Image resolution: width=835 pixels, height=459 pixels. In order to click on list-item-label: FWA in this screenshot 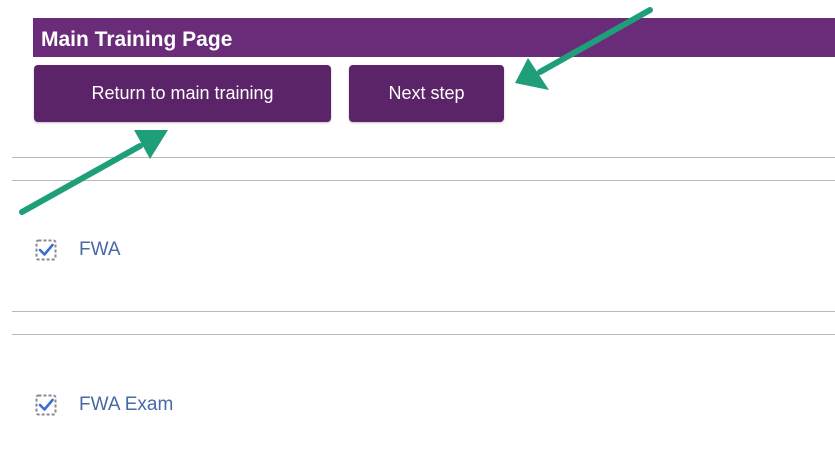, I will do `click(100, 250)`.